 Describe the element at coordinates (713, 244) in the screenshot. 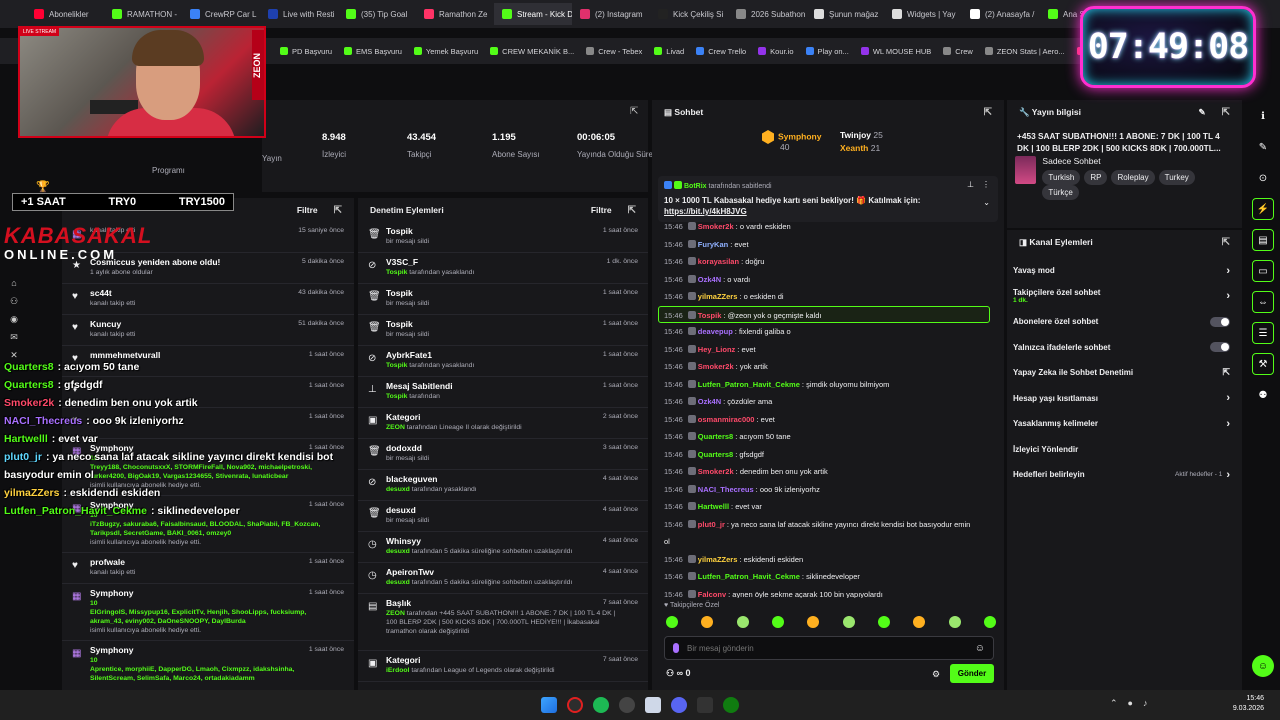

I see `message-username: FuryKan` at that location.